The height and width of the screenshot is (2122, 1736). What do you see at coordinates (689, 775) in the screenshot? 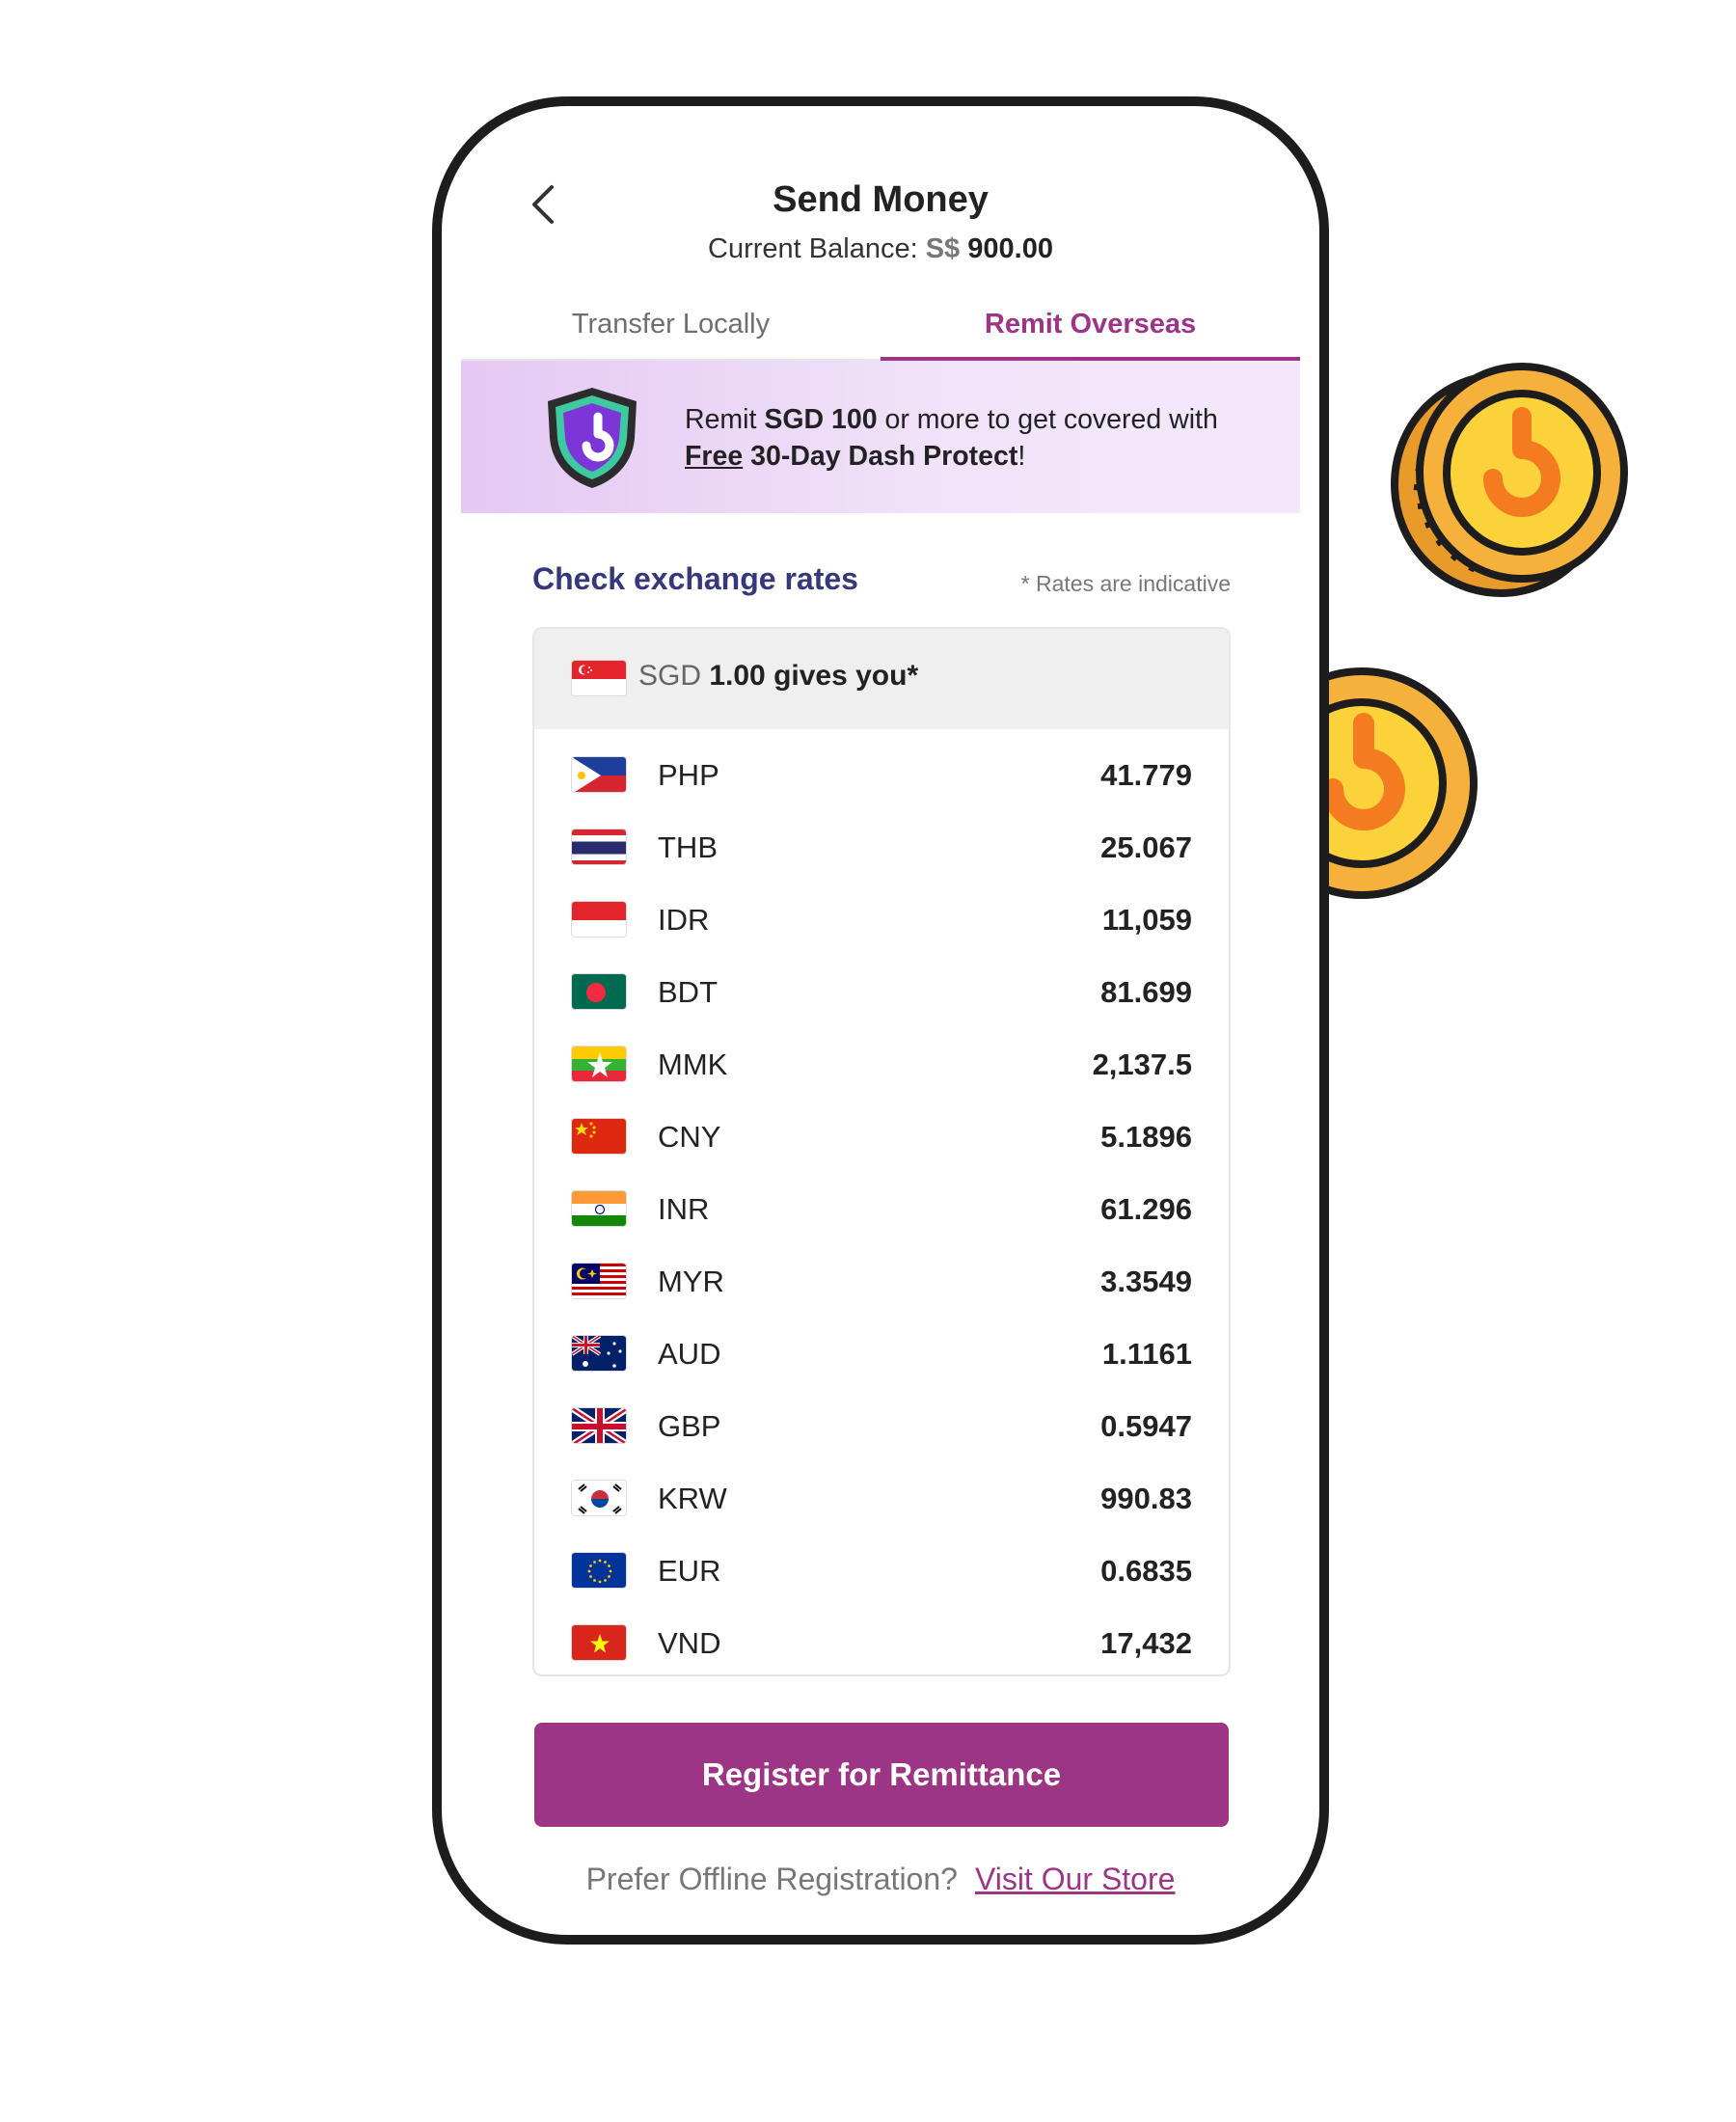
I see `currency-code: PHP` at bounding box center [689, 775].